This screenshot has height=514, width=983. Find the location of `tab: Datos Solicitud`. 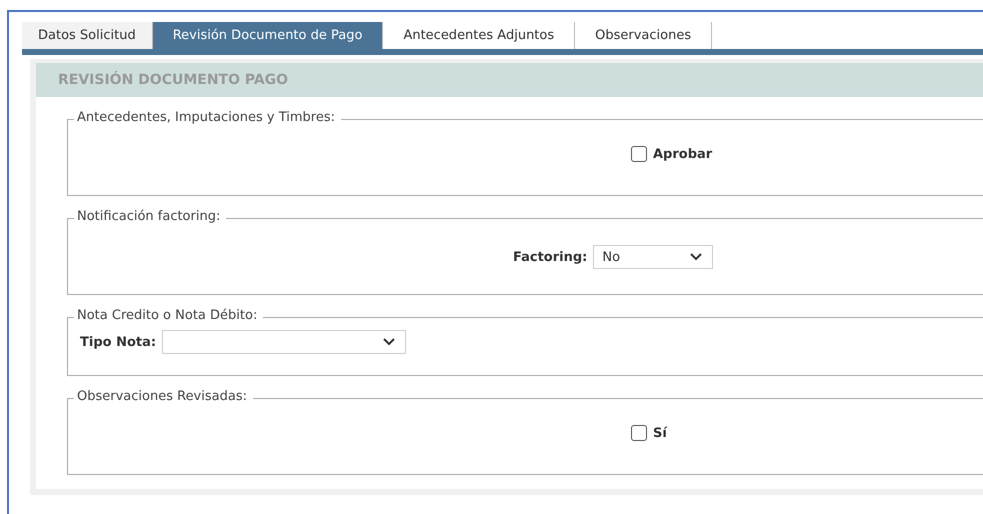

tab: Datos Solicitud is located at coordinates (87, 35).